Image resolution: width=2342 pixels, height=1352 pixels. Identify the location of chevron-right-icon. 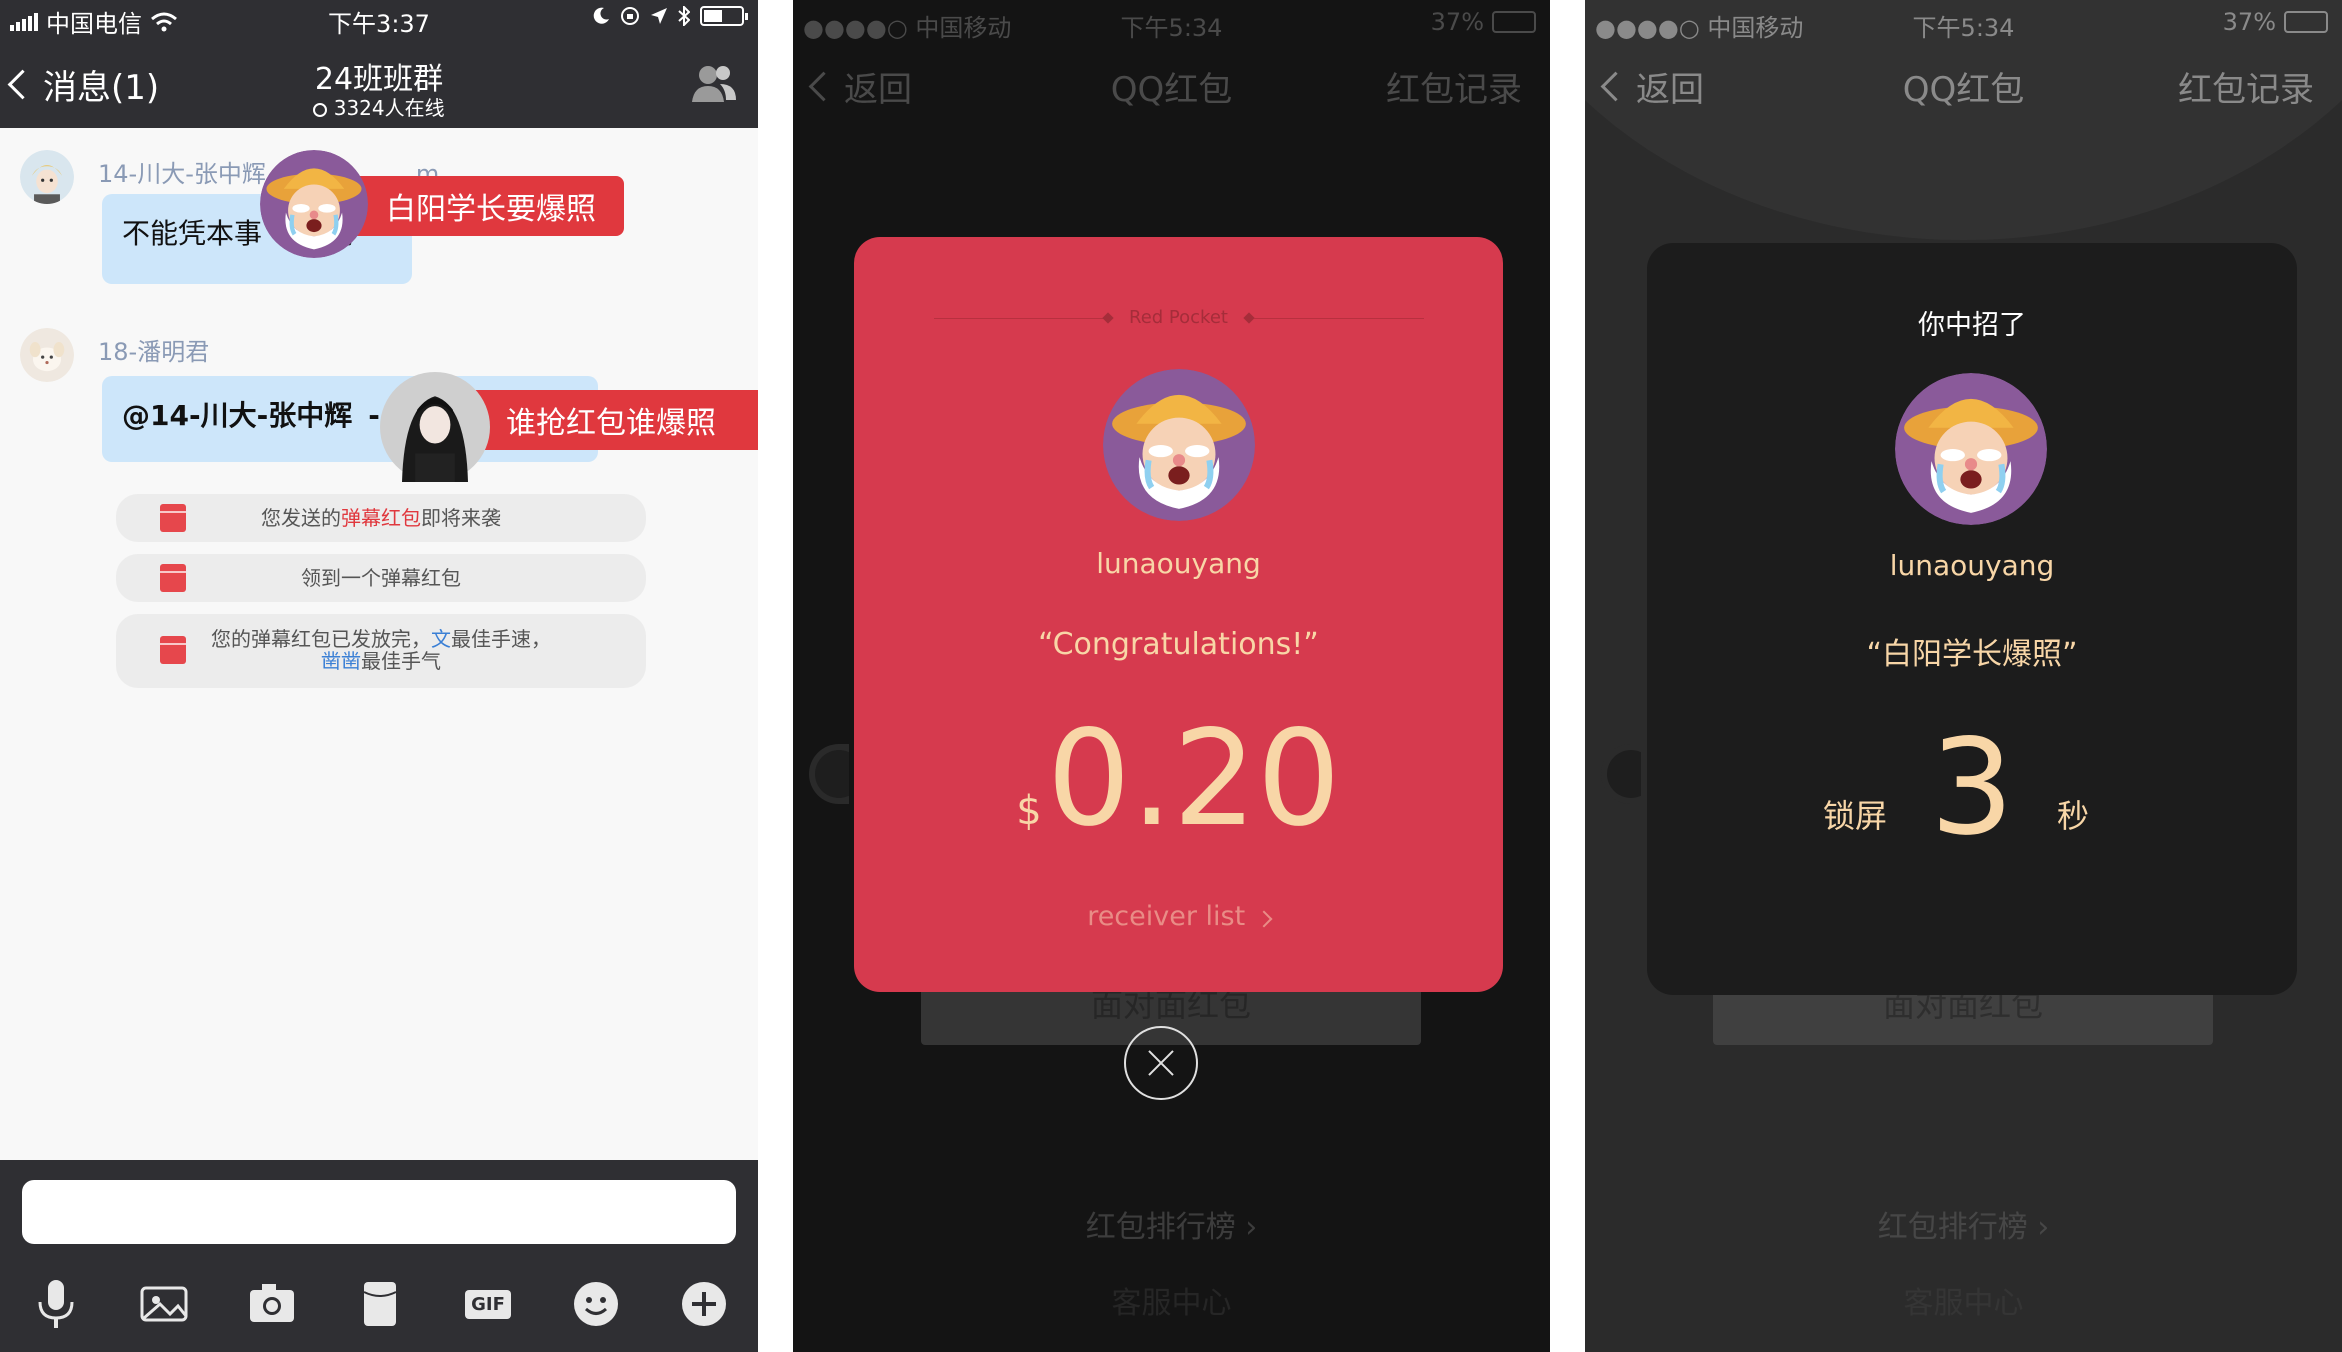
(1264, 919).